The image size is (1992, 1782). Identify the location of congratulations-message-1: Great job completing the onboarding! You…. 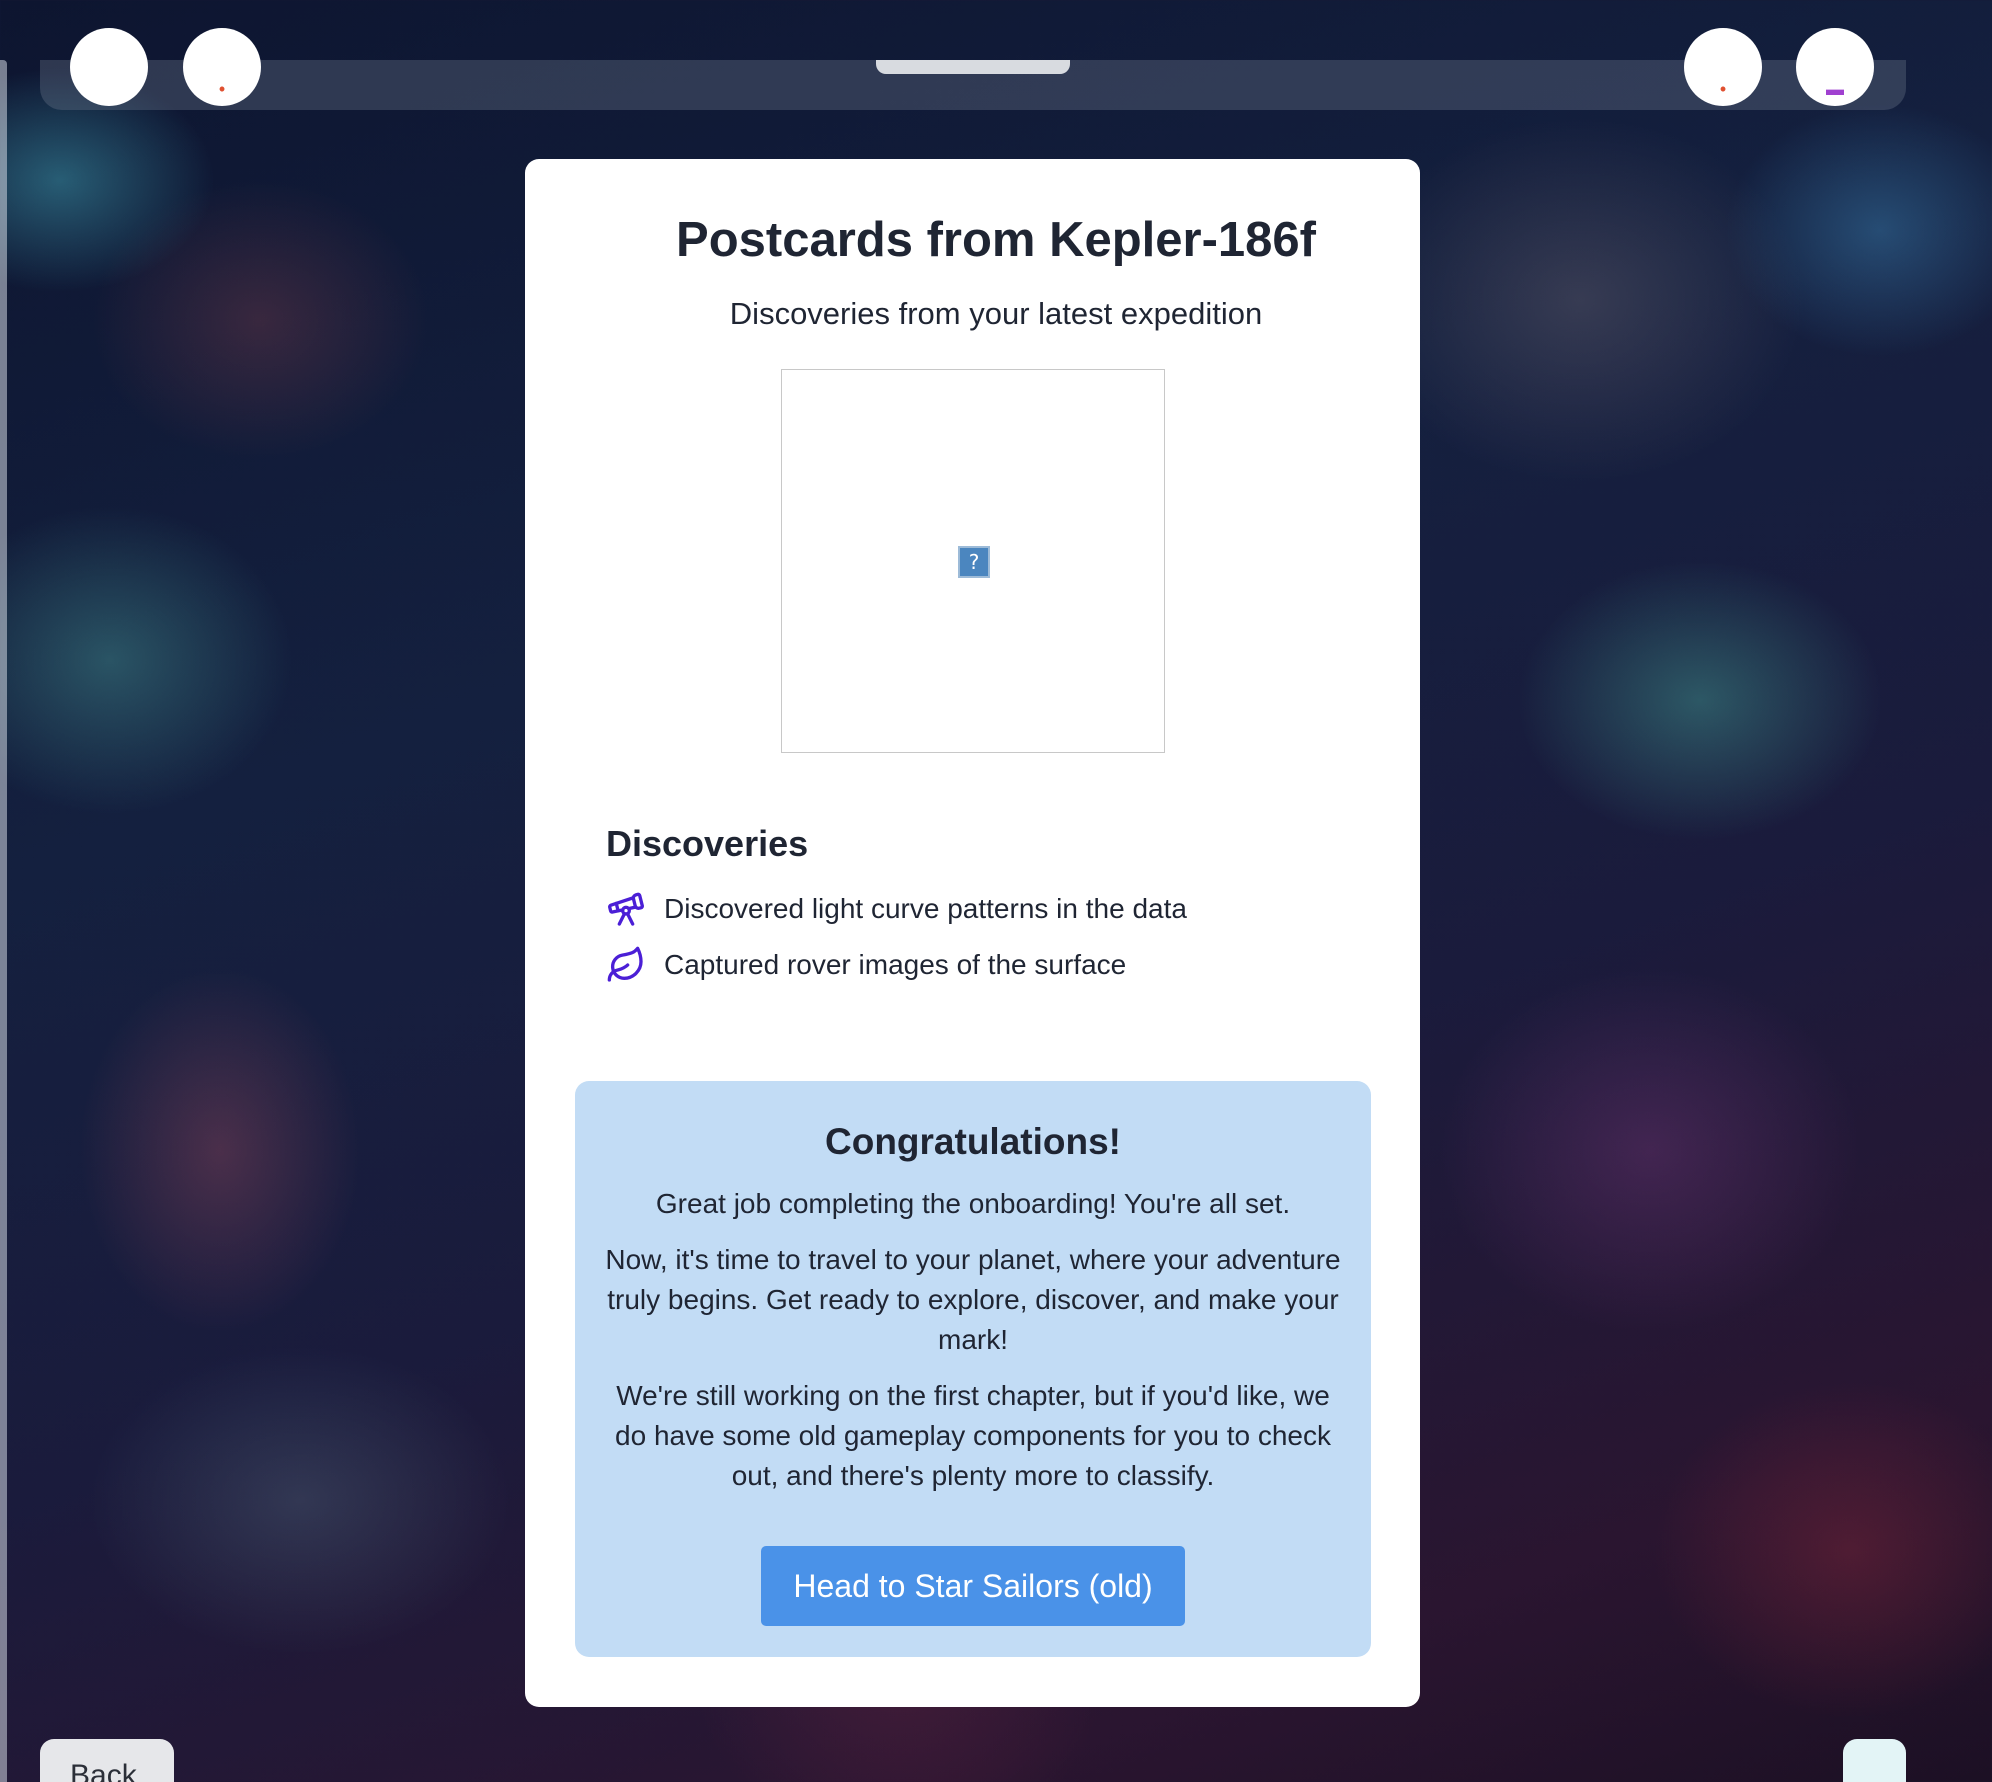
(973, 1203).